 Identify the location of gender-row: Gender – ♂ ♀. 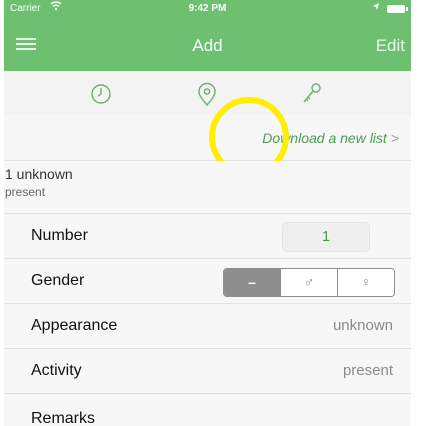
(207, 281).